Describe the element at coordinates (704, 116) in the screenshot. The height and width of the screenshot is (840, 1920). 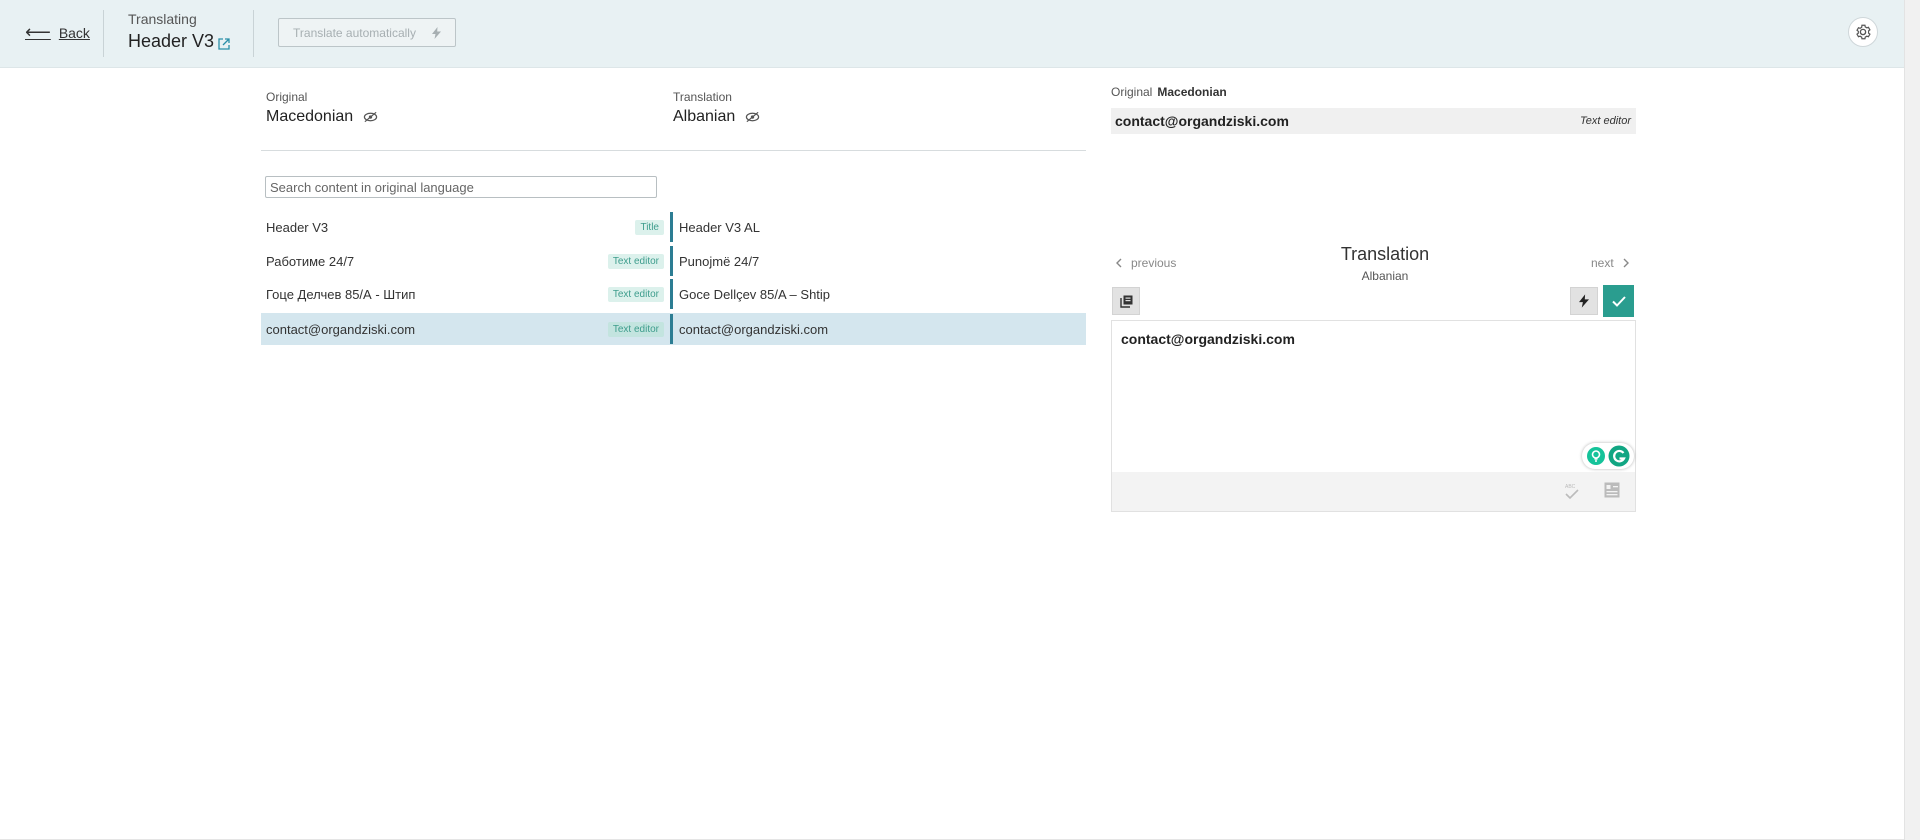
I see `translation-language-name: Albanian` at that location.